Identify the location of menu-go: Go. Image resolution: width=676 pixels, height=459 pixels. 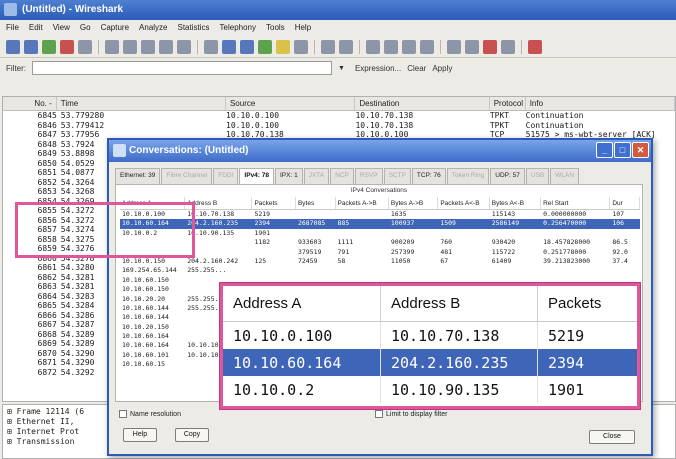
(85, 28).